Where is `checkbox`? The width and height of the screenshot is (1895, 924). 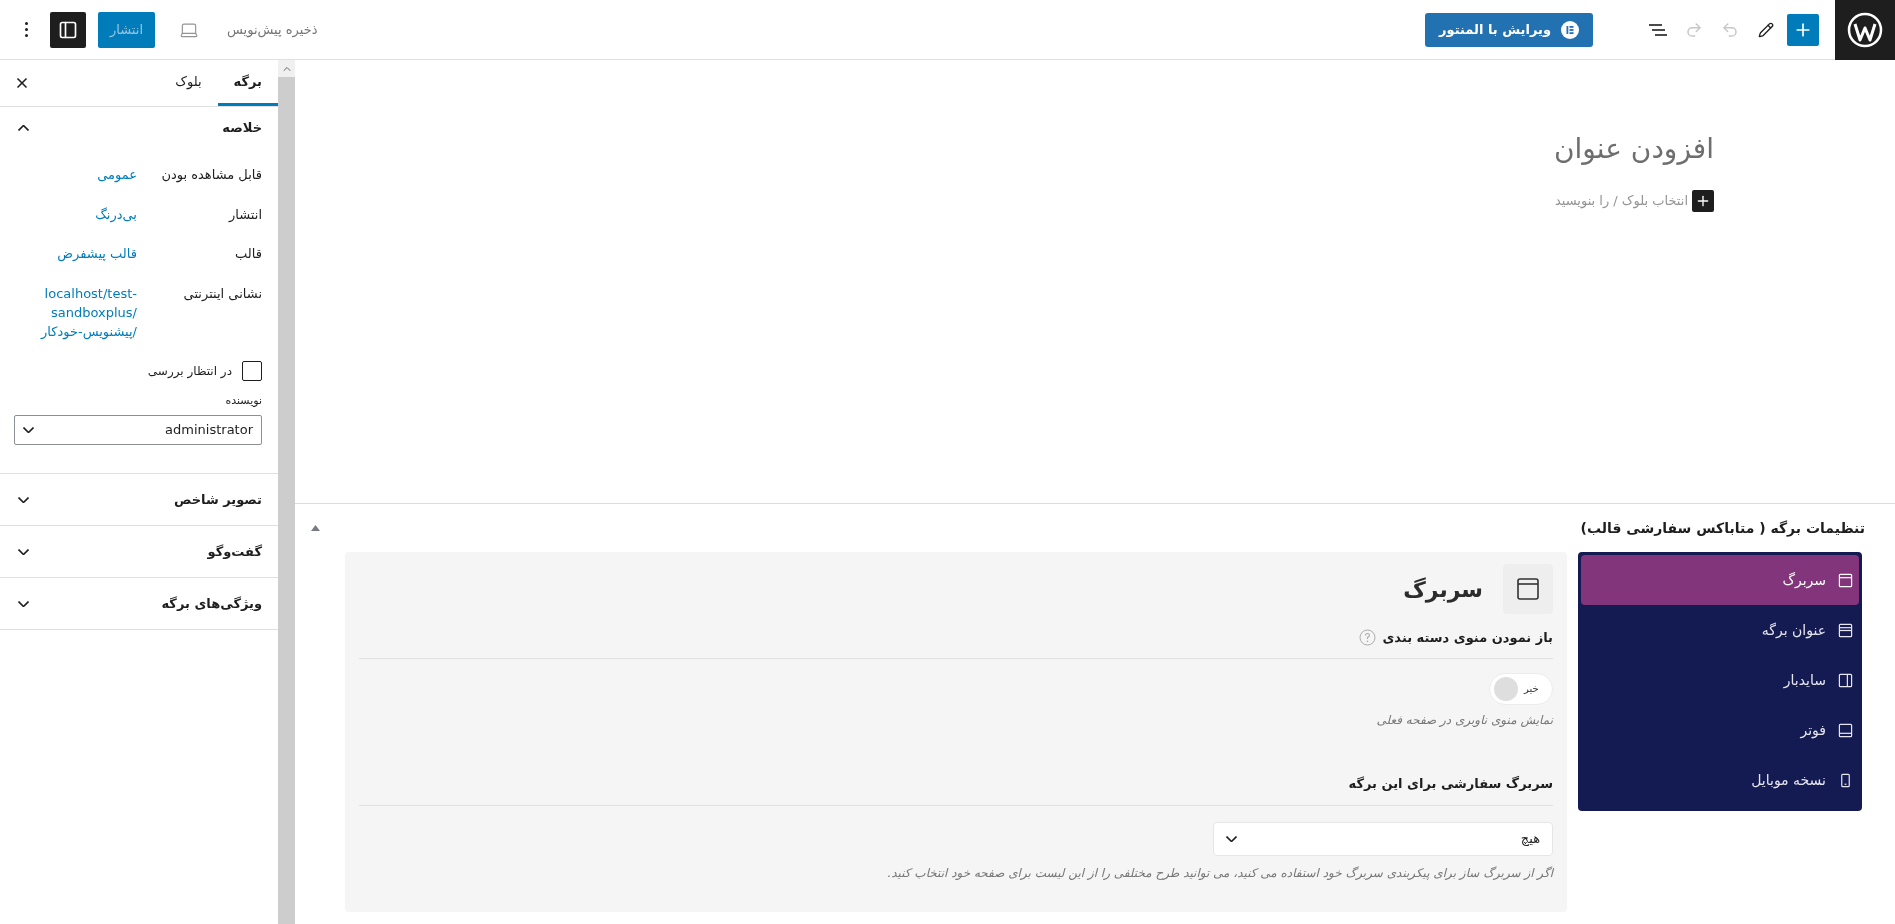 checkbox is located at coordinates (252, 370).